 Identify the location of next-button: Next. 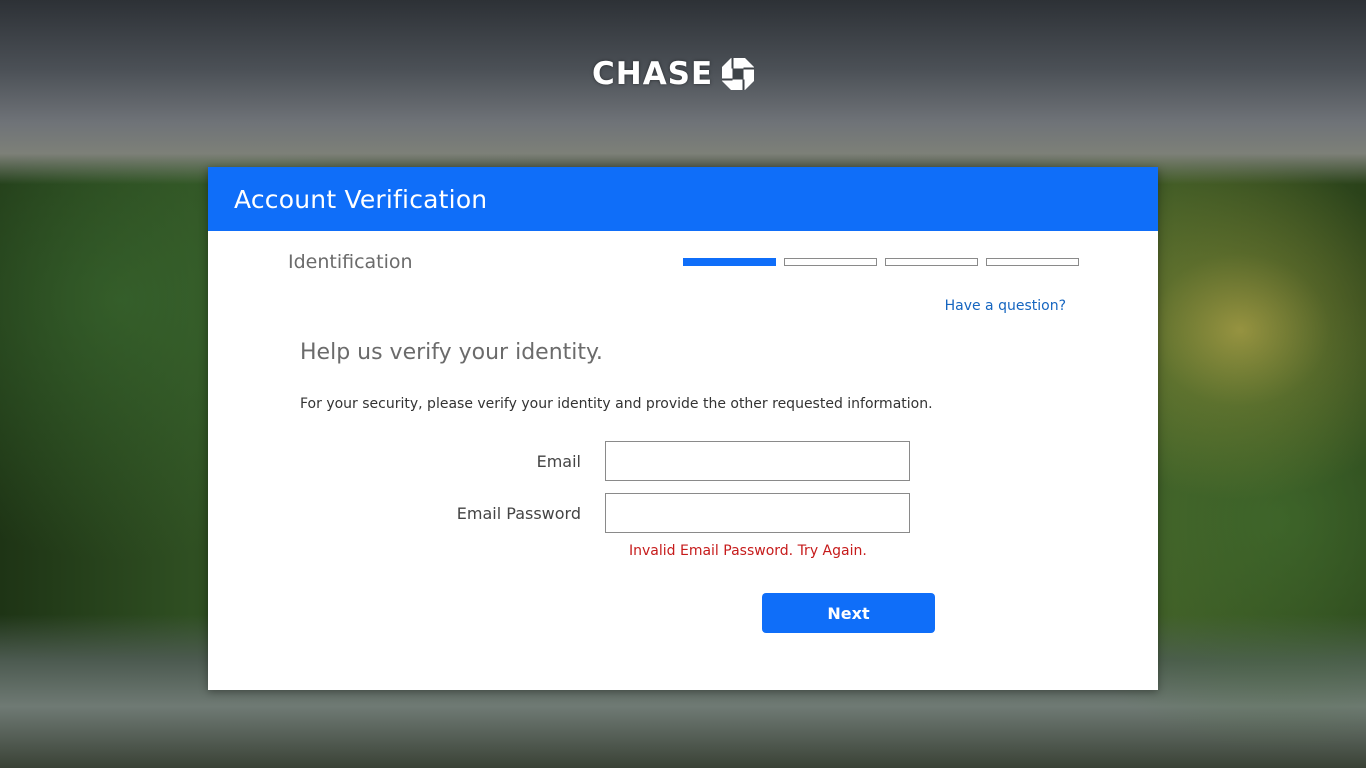
(848, 613).